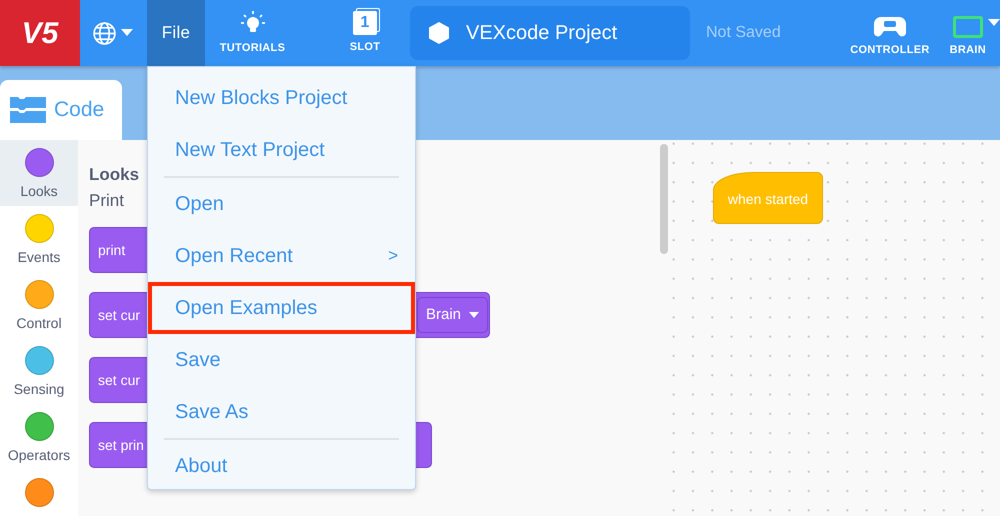 The image size is (1000, 516). I want to click on menu-item: Open, so click(281, 204).